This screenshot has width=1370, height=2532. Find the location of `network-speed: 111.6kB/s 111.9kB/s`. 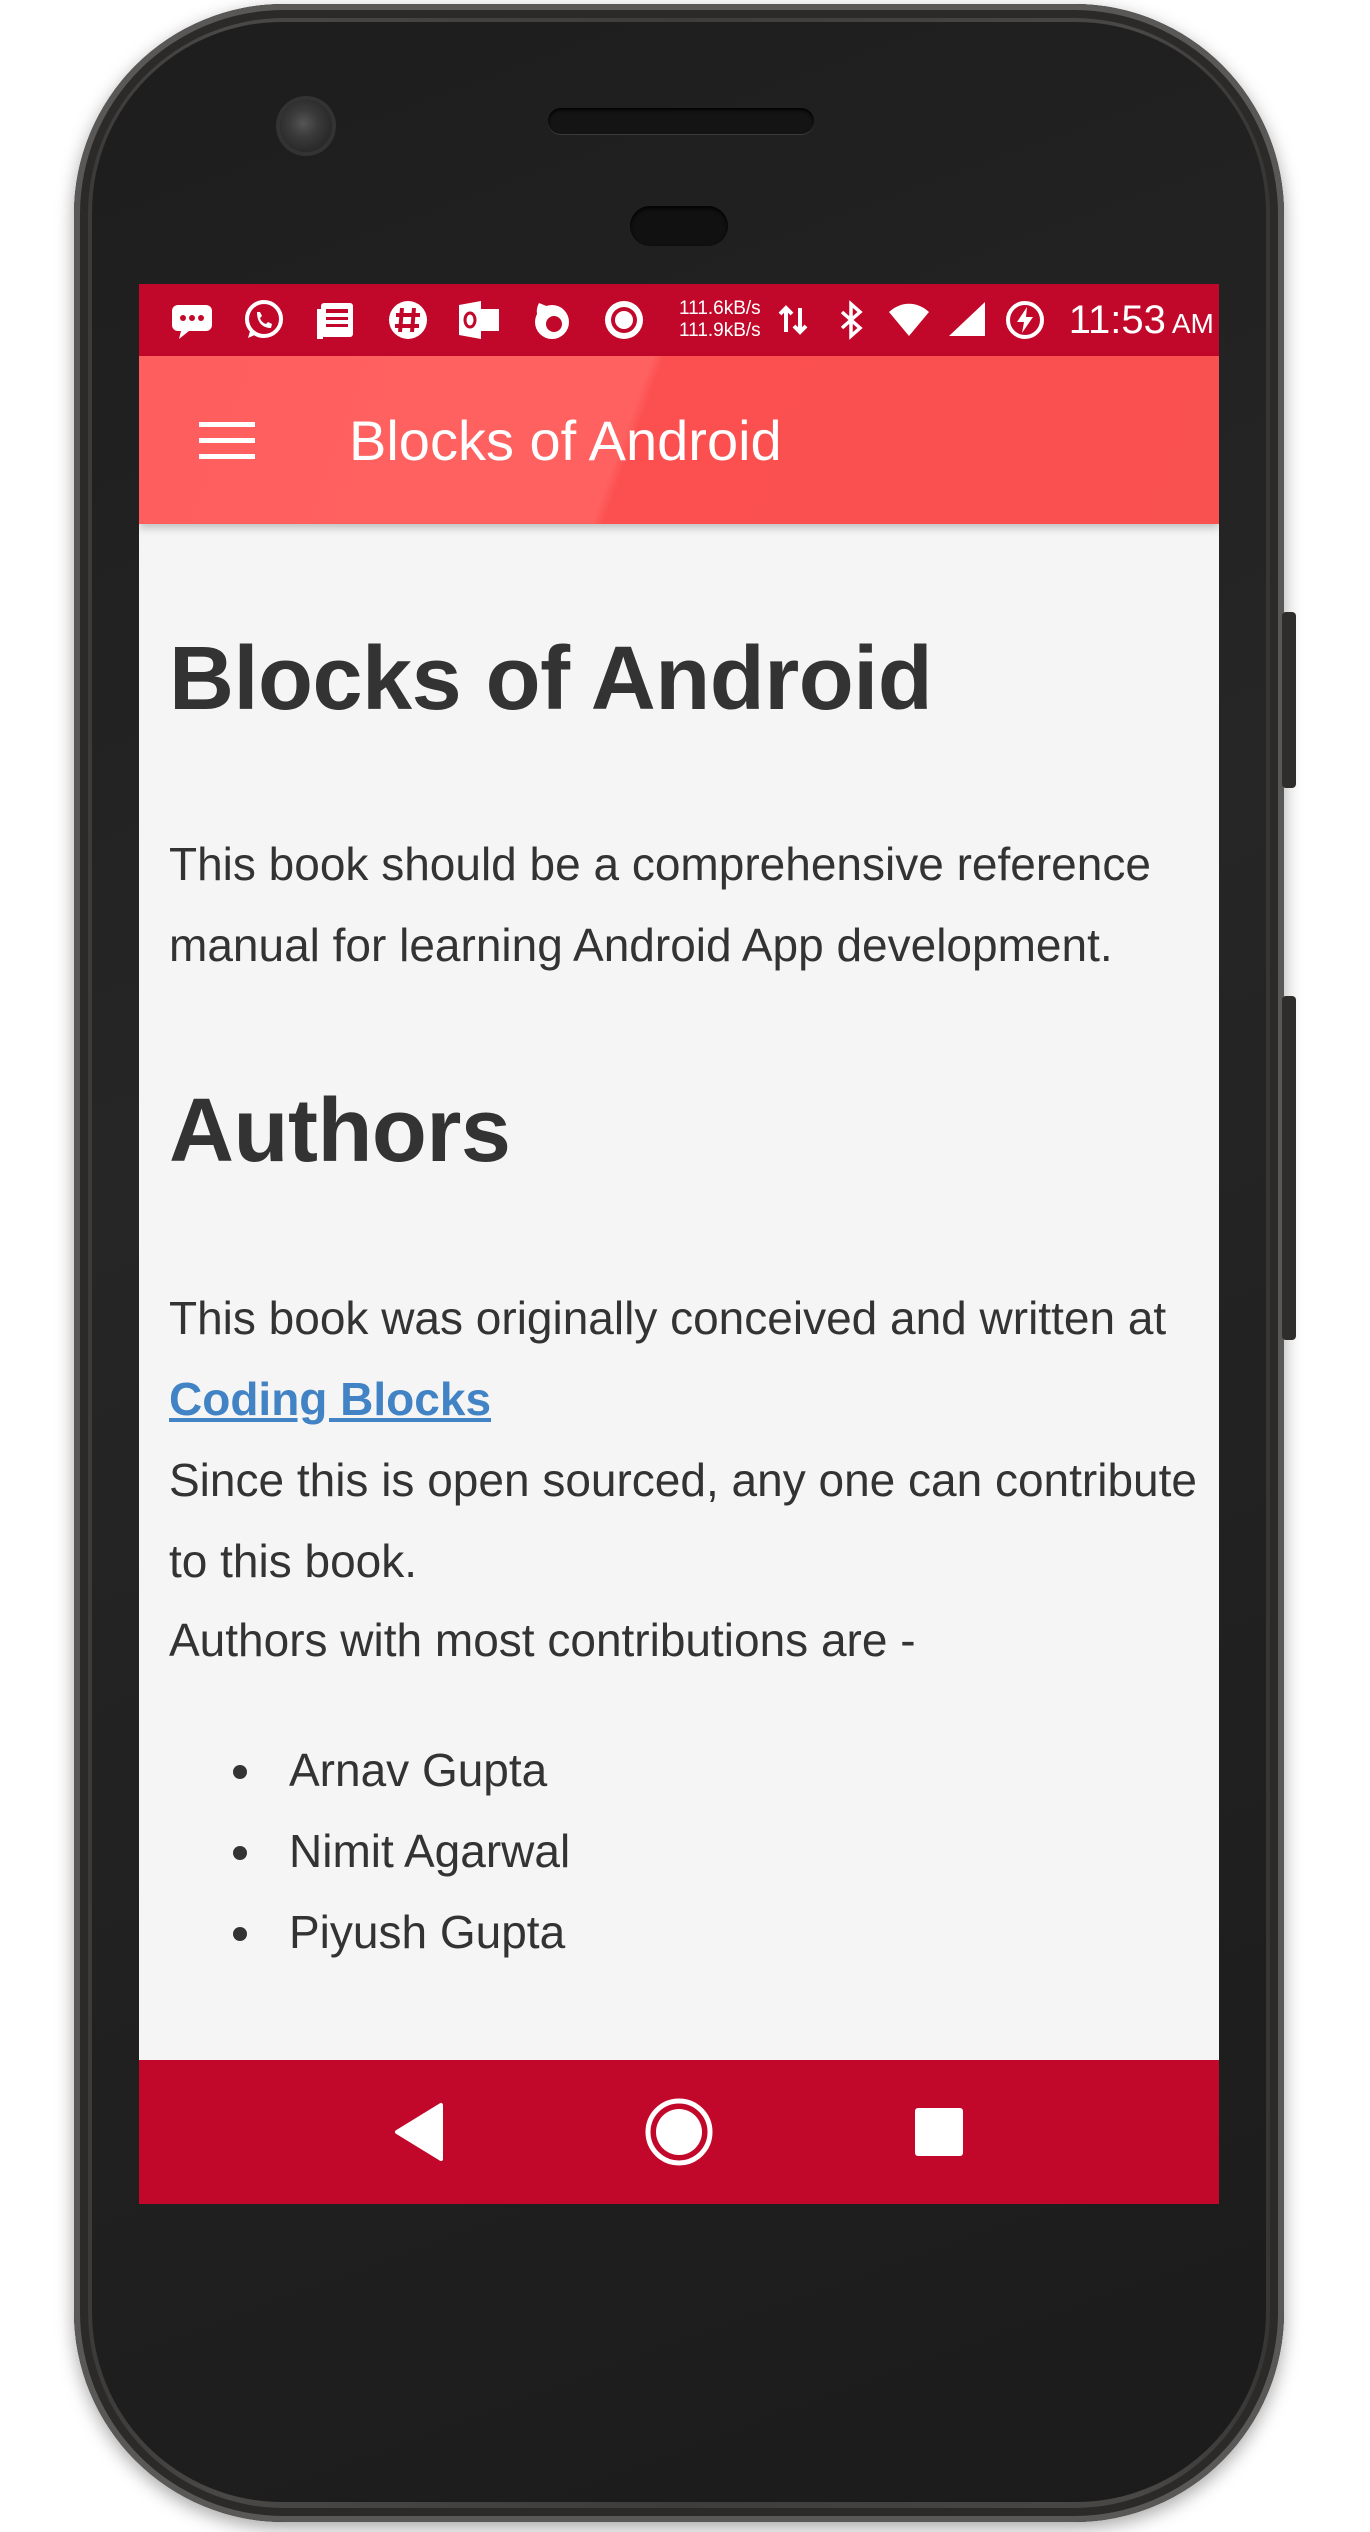

network-speed: 111.6kB/s 111.9kB/s is located at coordinates (720, 320).